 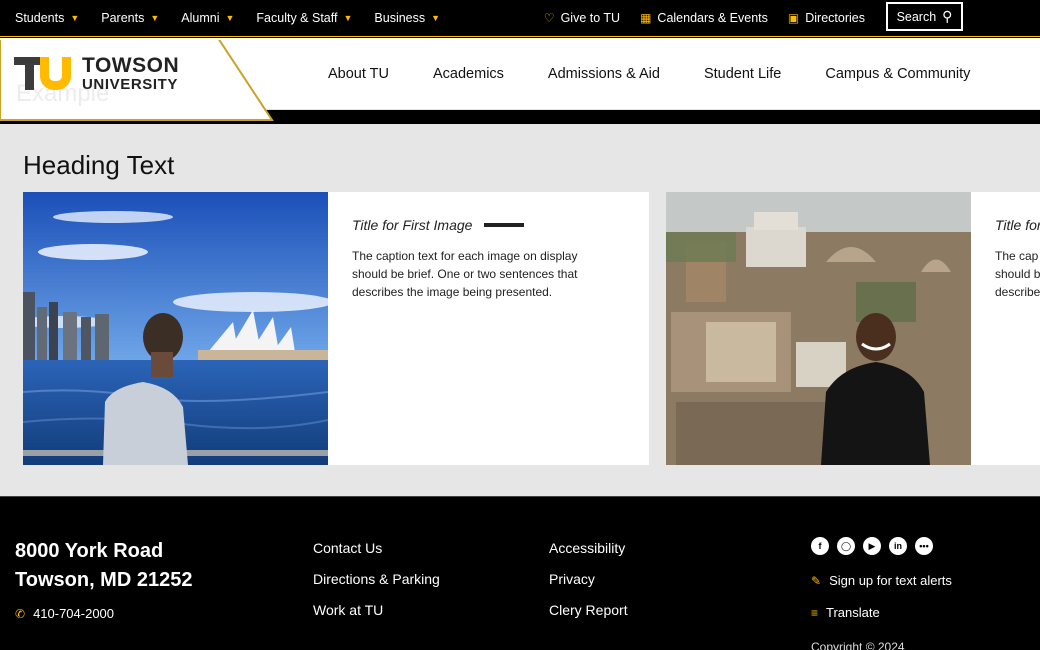 I want to click on calendar-icon: ▦, so click(x=646, y=18).